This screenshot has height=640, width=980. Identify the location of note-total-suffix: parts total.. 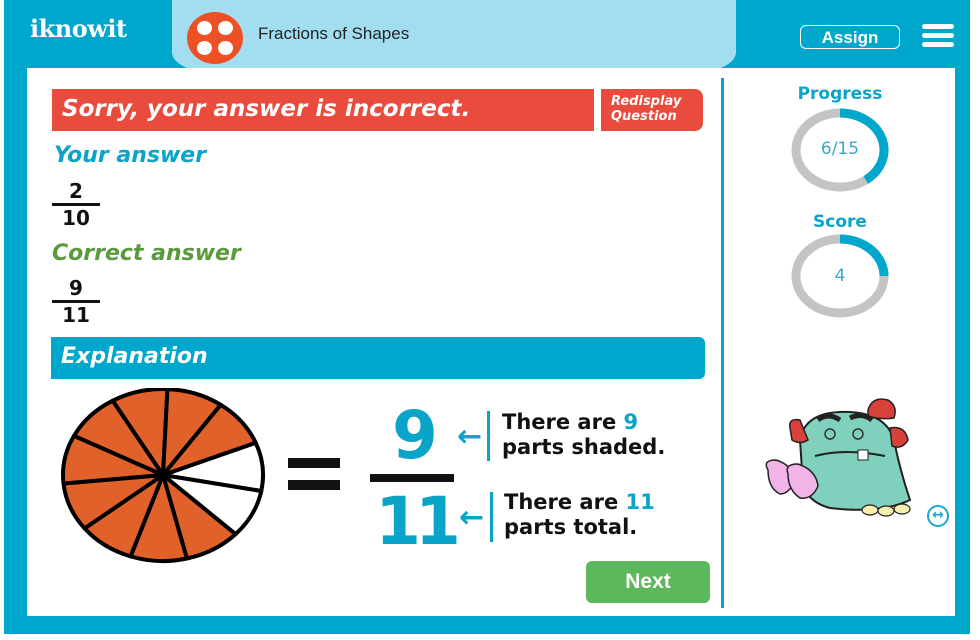
(571, 527).